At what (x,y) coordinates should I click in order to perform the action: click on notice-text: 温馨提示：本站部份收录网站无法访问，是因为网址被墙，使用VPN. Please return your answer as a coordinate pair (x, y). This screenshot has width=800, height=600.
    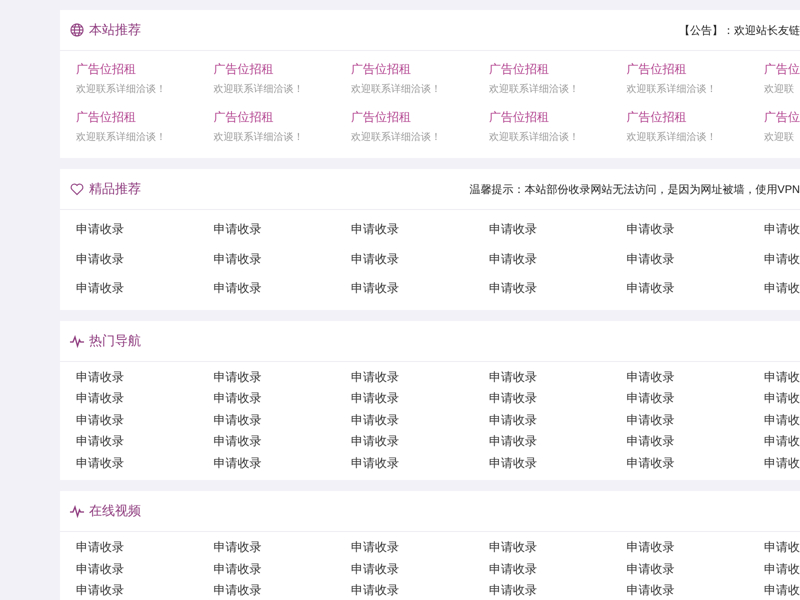
    Looking at the image, I should click on (634, 189).